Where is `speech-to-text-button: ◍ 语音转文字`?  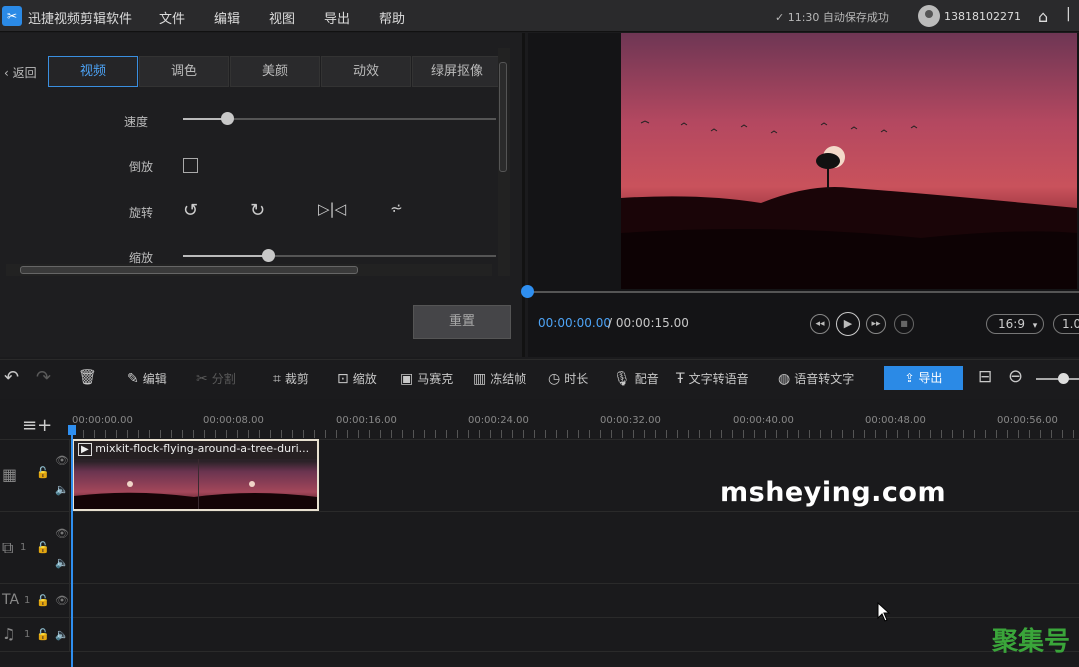
speech-to-text-button: ◍ 语音转文字 is located at coordinates (816, 378).